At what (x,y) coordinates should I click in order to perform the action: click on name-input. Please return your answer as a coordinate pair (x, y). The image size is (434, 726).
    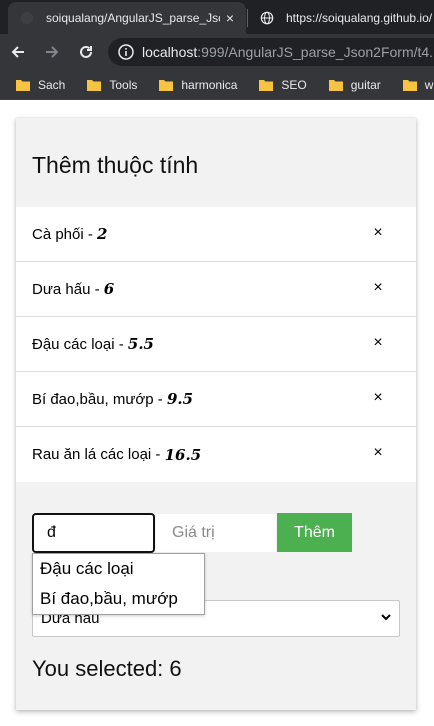
    Looking at the image, I should click on (93, 533).